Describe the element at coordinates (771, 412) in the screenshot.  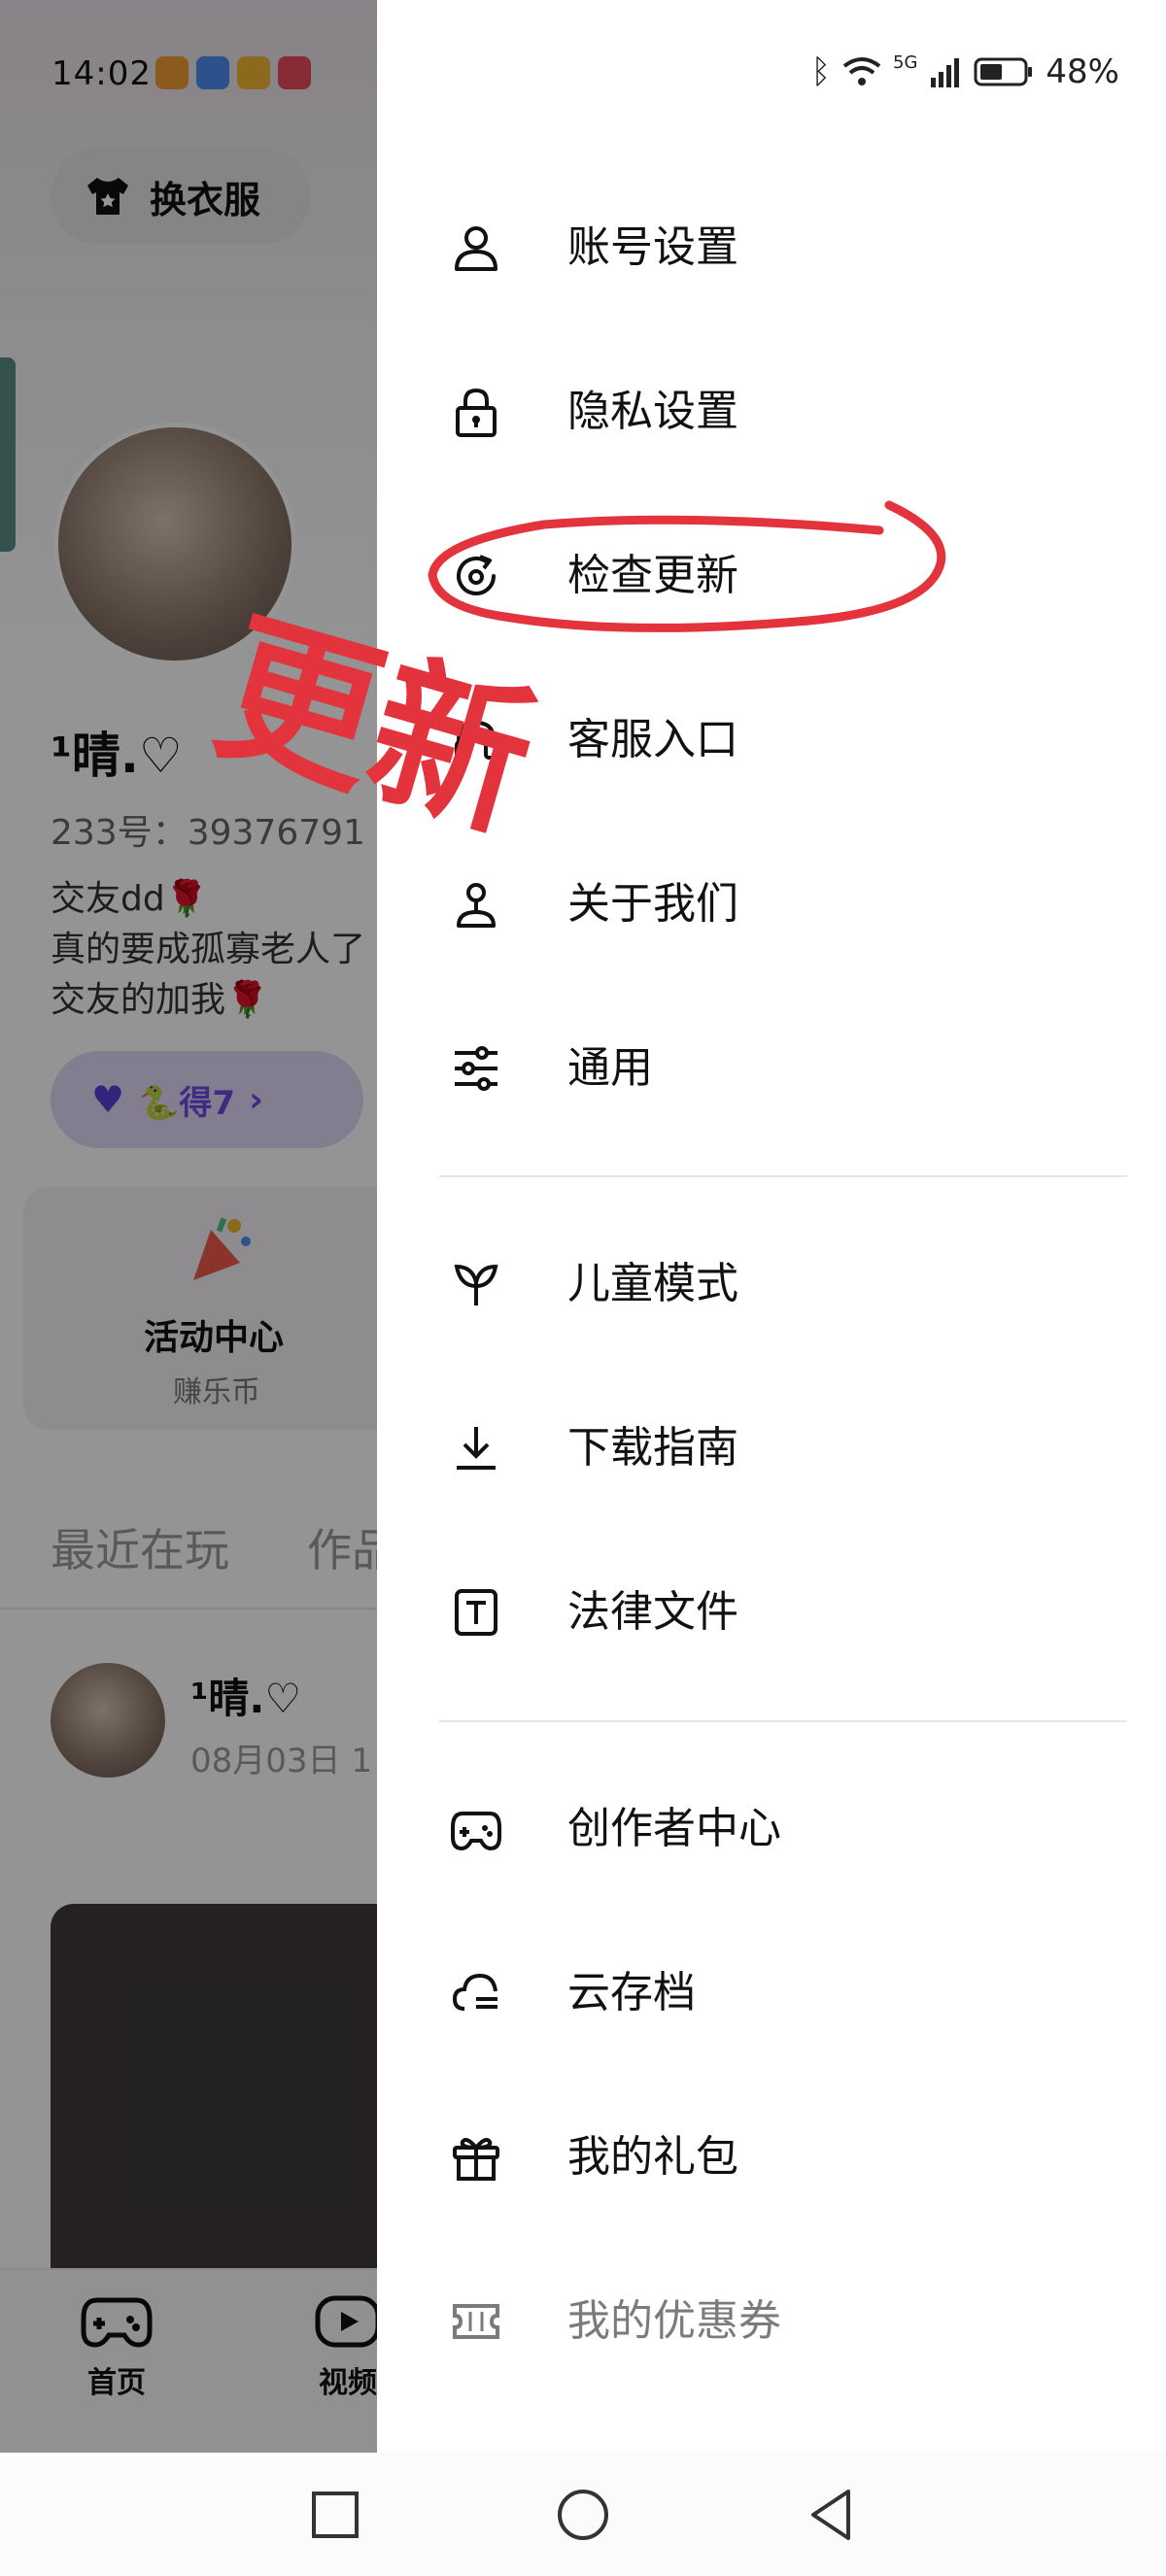
I see `menu-item-privacy-settings: 隐私设置` at that location.